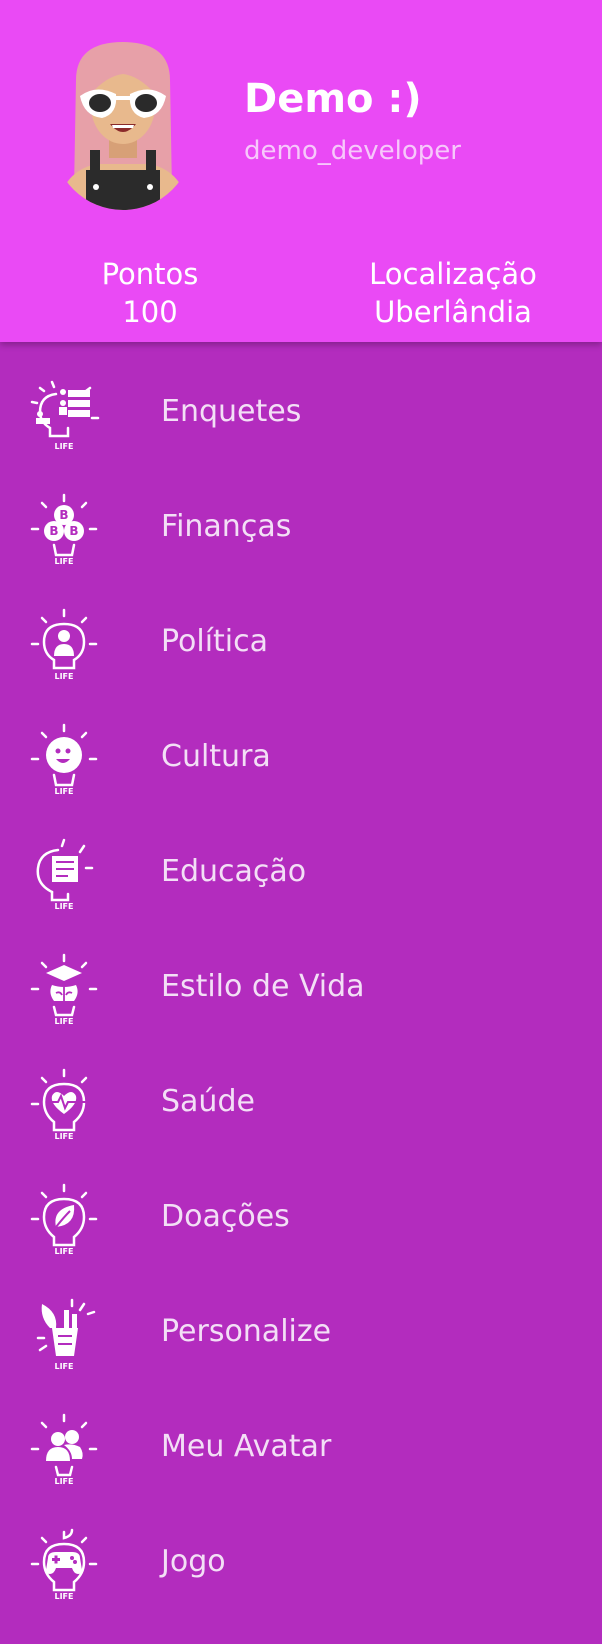  What do you see at coordinates (64, 759) in the screenshot?
I see `theater-masks-bulb-icon: LIFE` at bounding box center [64, 759].